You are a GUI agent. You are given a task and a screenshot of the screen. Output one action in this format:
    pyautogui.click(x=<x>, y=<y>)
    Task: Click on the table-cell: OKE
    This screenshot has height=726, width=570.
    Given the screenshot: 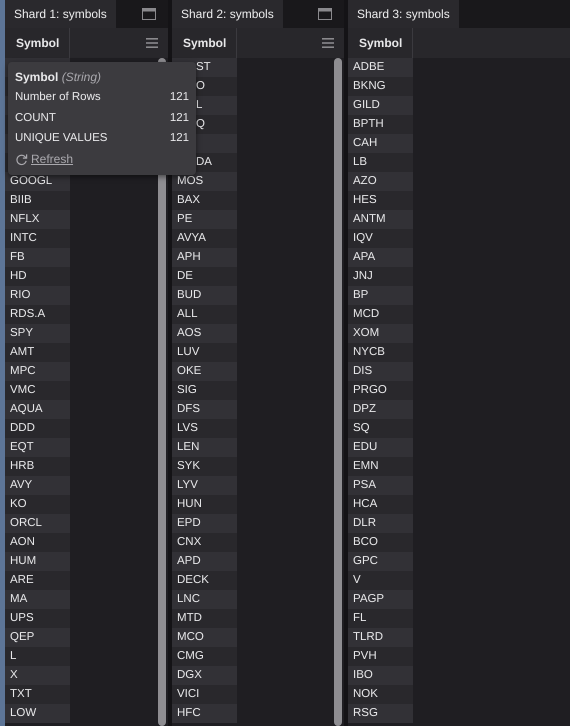 What is the action you would take?
    pyautogui.click(x=204, y=371)
    